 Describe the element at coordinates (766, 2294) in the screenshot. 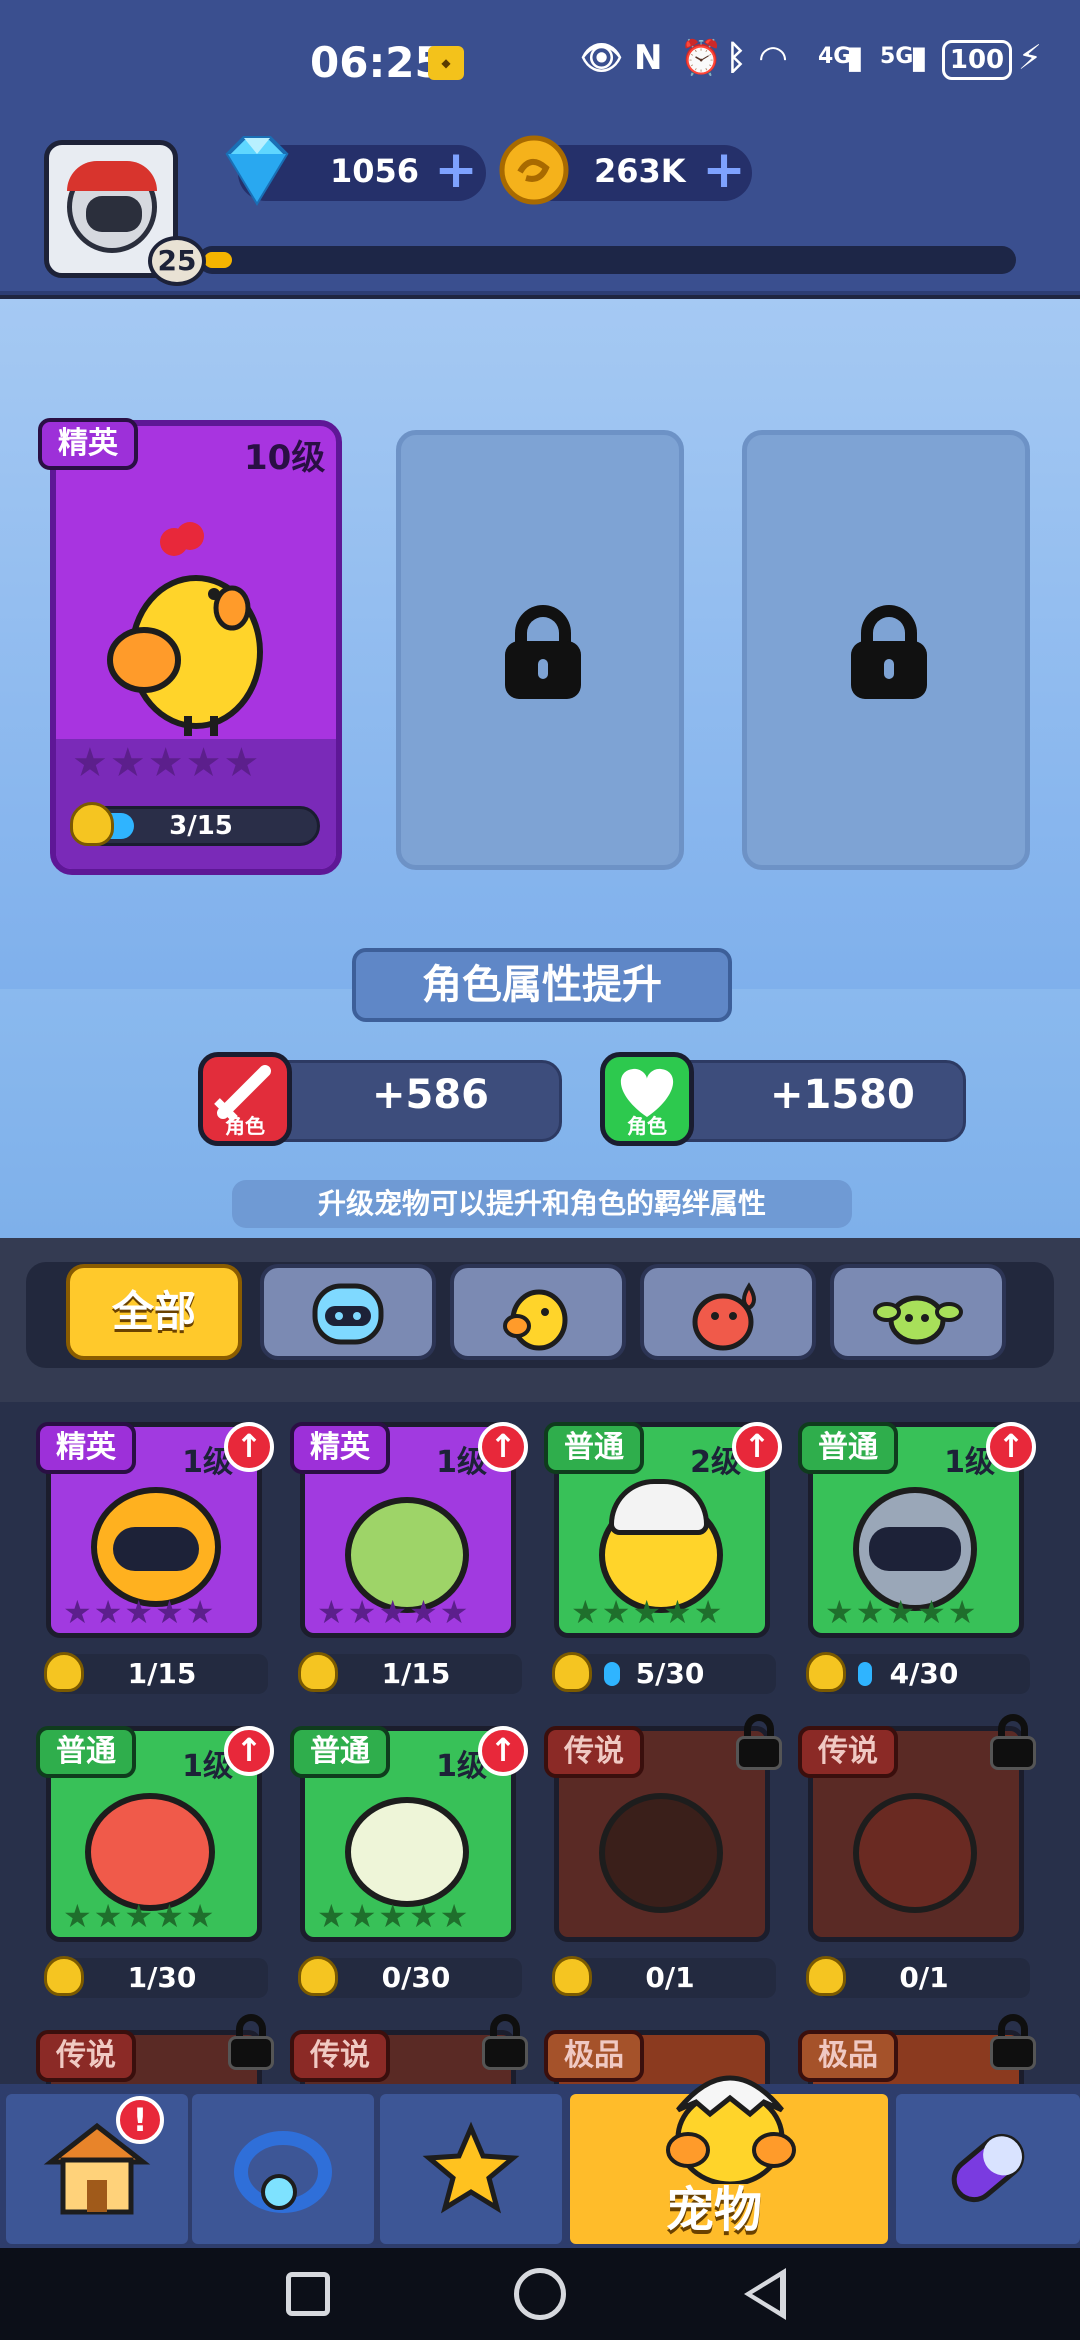

I see `back-button-inner` at that location.